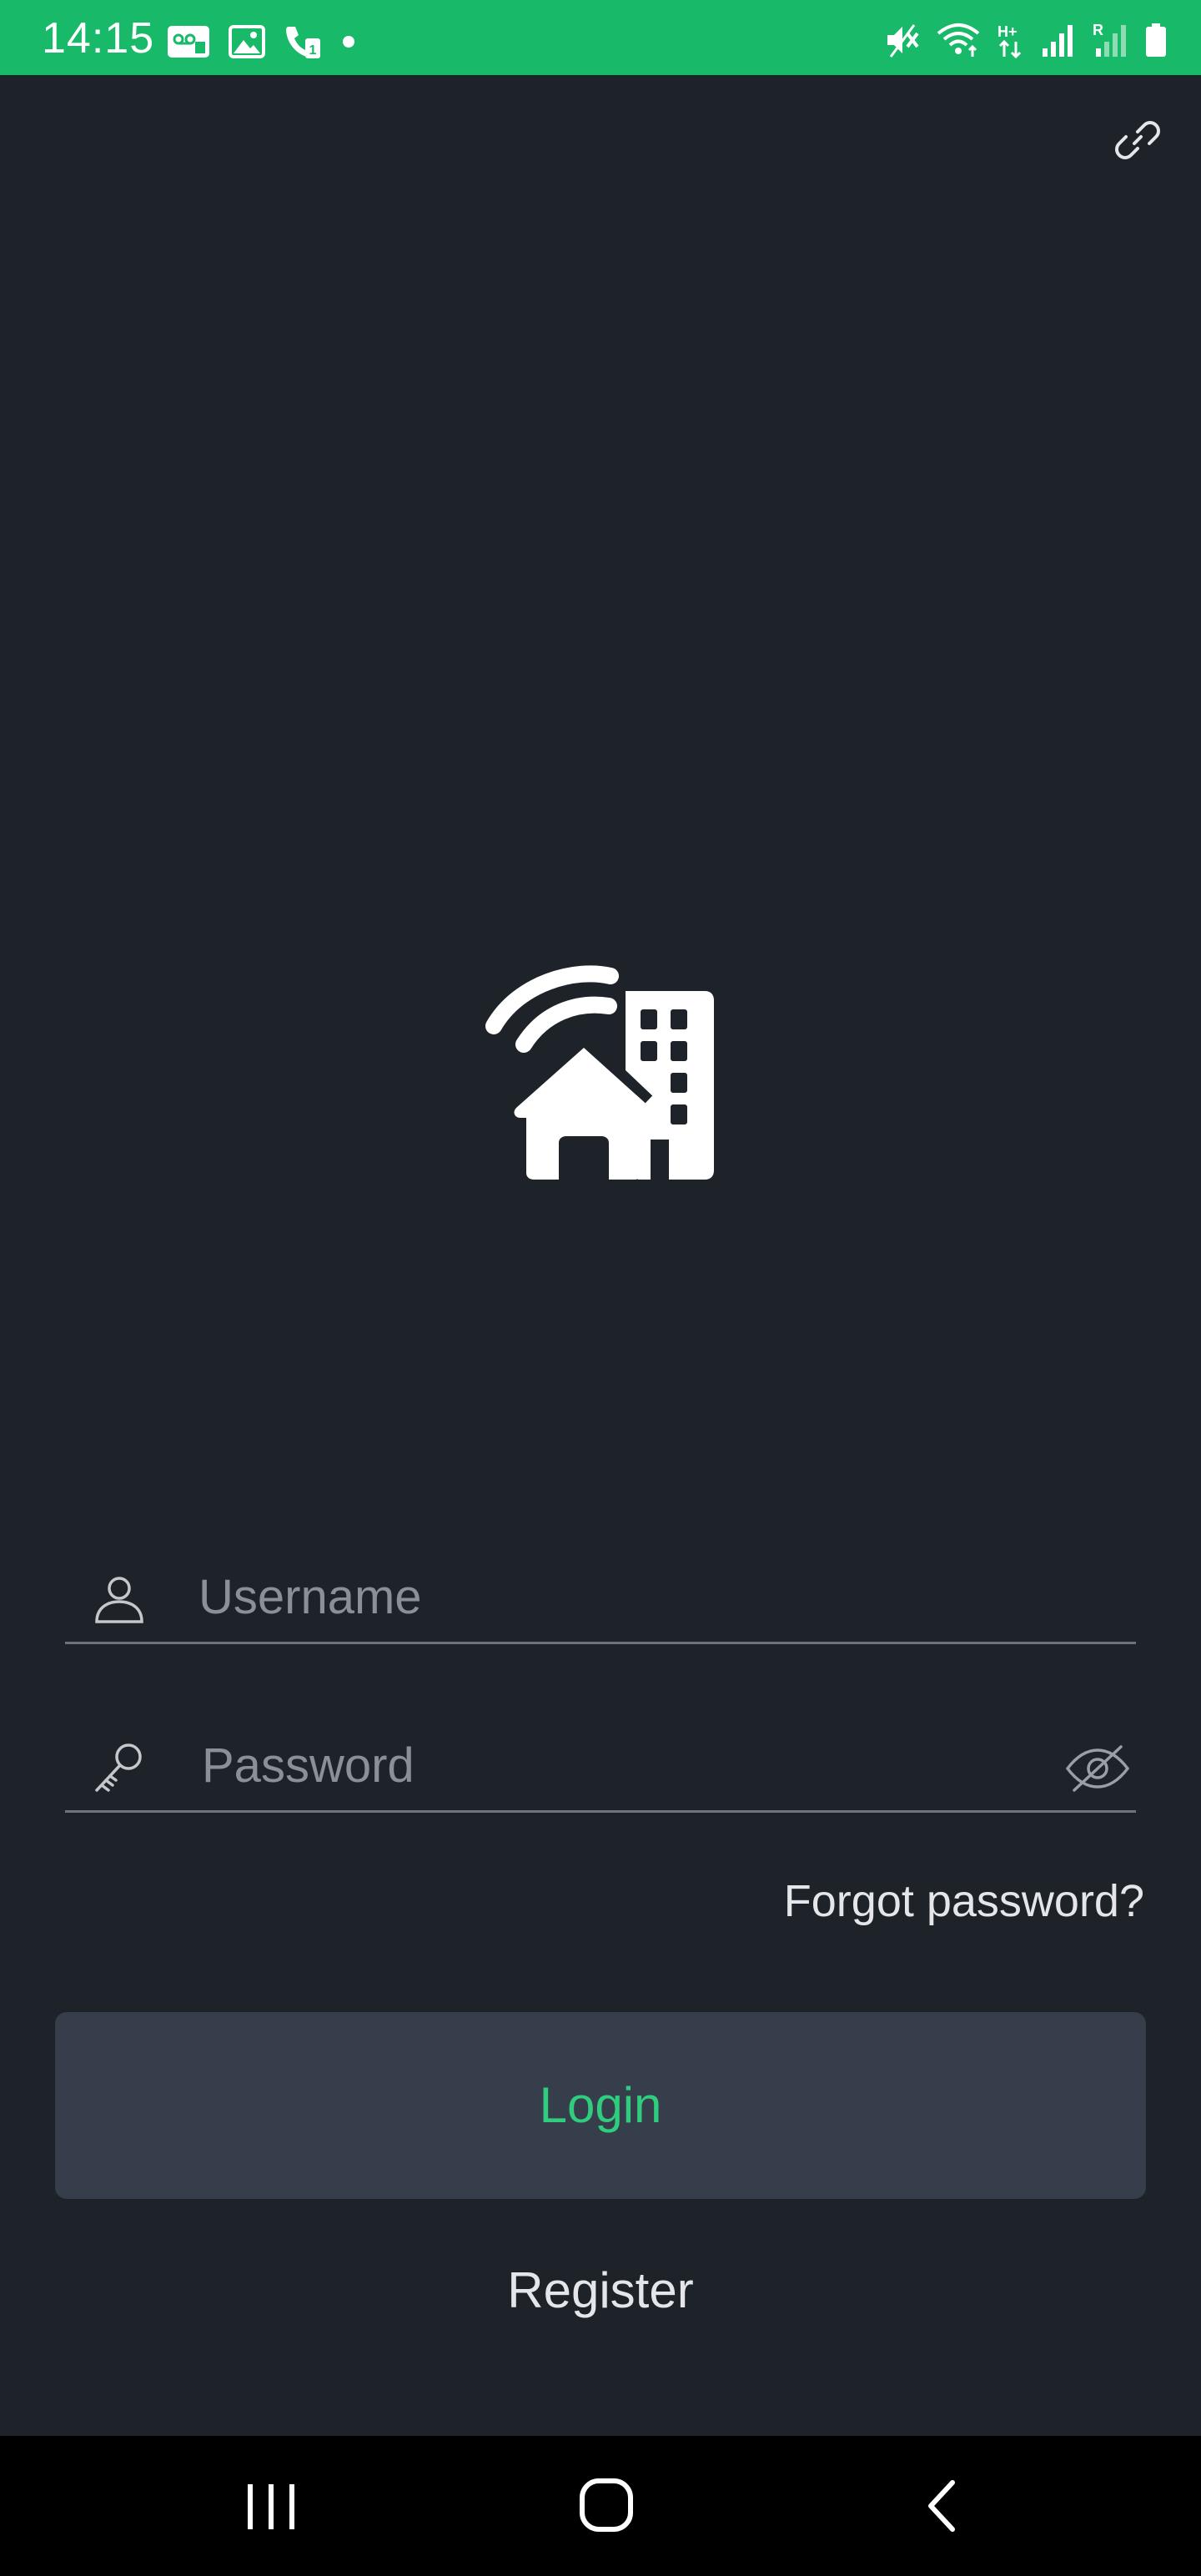 The height and width of the screenshot is (2576, 1201). I want to click on key-icon, so click(119, 1767).